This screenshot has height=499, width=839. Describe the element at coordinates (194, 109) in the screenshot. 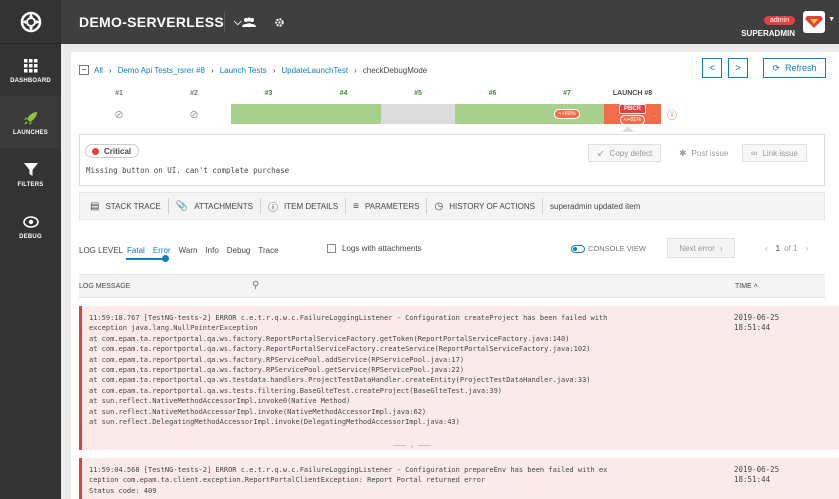

I see `retry-item: #2 ⊘` at that location.